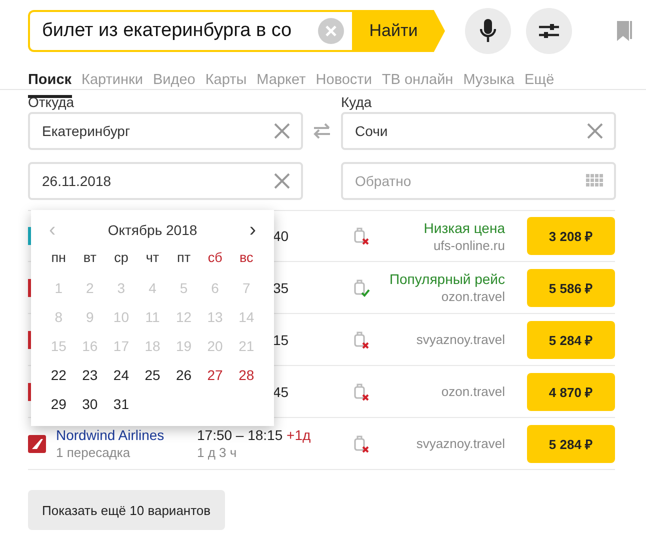 Image resolution: width=646 pixels, height=540 pixels. I want to click on calendar-icon, so click(595, 181).